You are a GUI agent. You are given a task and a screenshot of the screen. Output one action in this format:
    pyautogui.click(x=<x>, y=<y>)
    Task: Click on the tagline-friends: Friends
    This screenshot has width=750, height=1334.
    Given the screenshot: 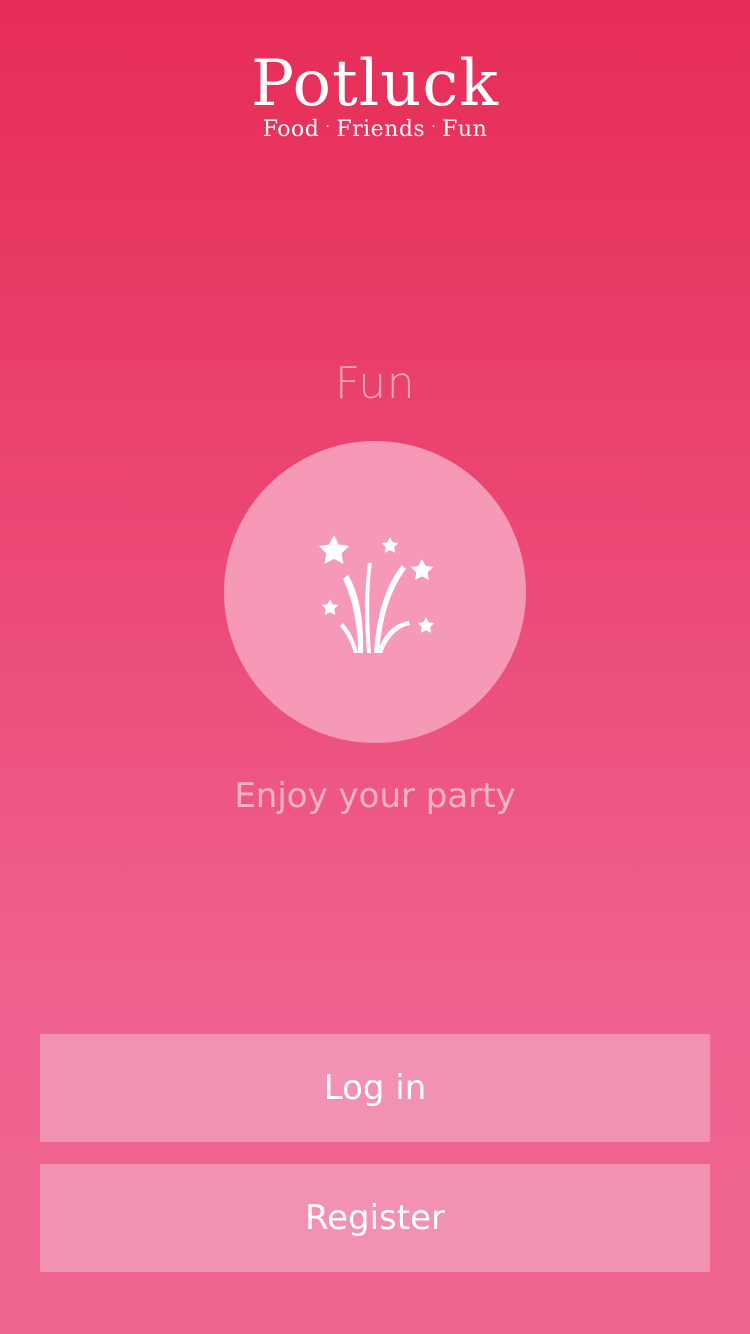 What is the action you would take?
    pyautogui.click(x=381, y=129)
    